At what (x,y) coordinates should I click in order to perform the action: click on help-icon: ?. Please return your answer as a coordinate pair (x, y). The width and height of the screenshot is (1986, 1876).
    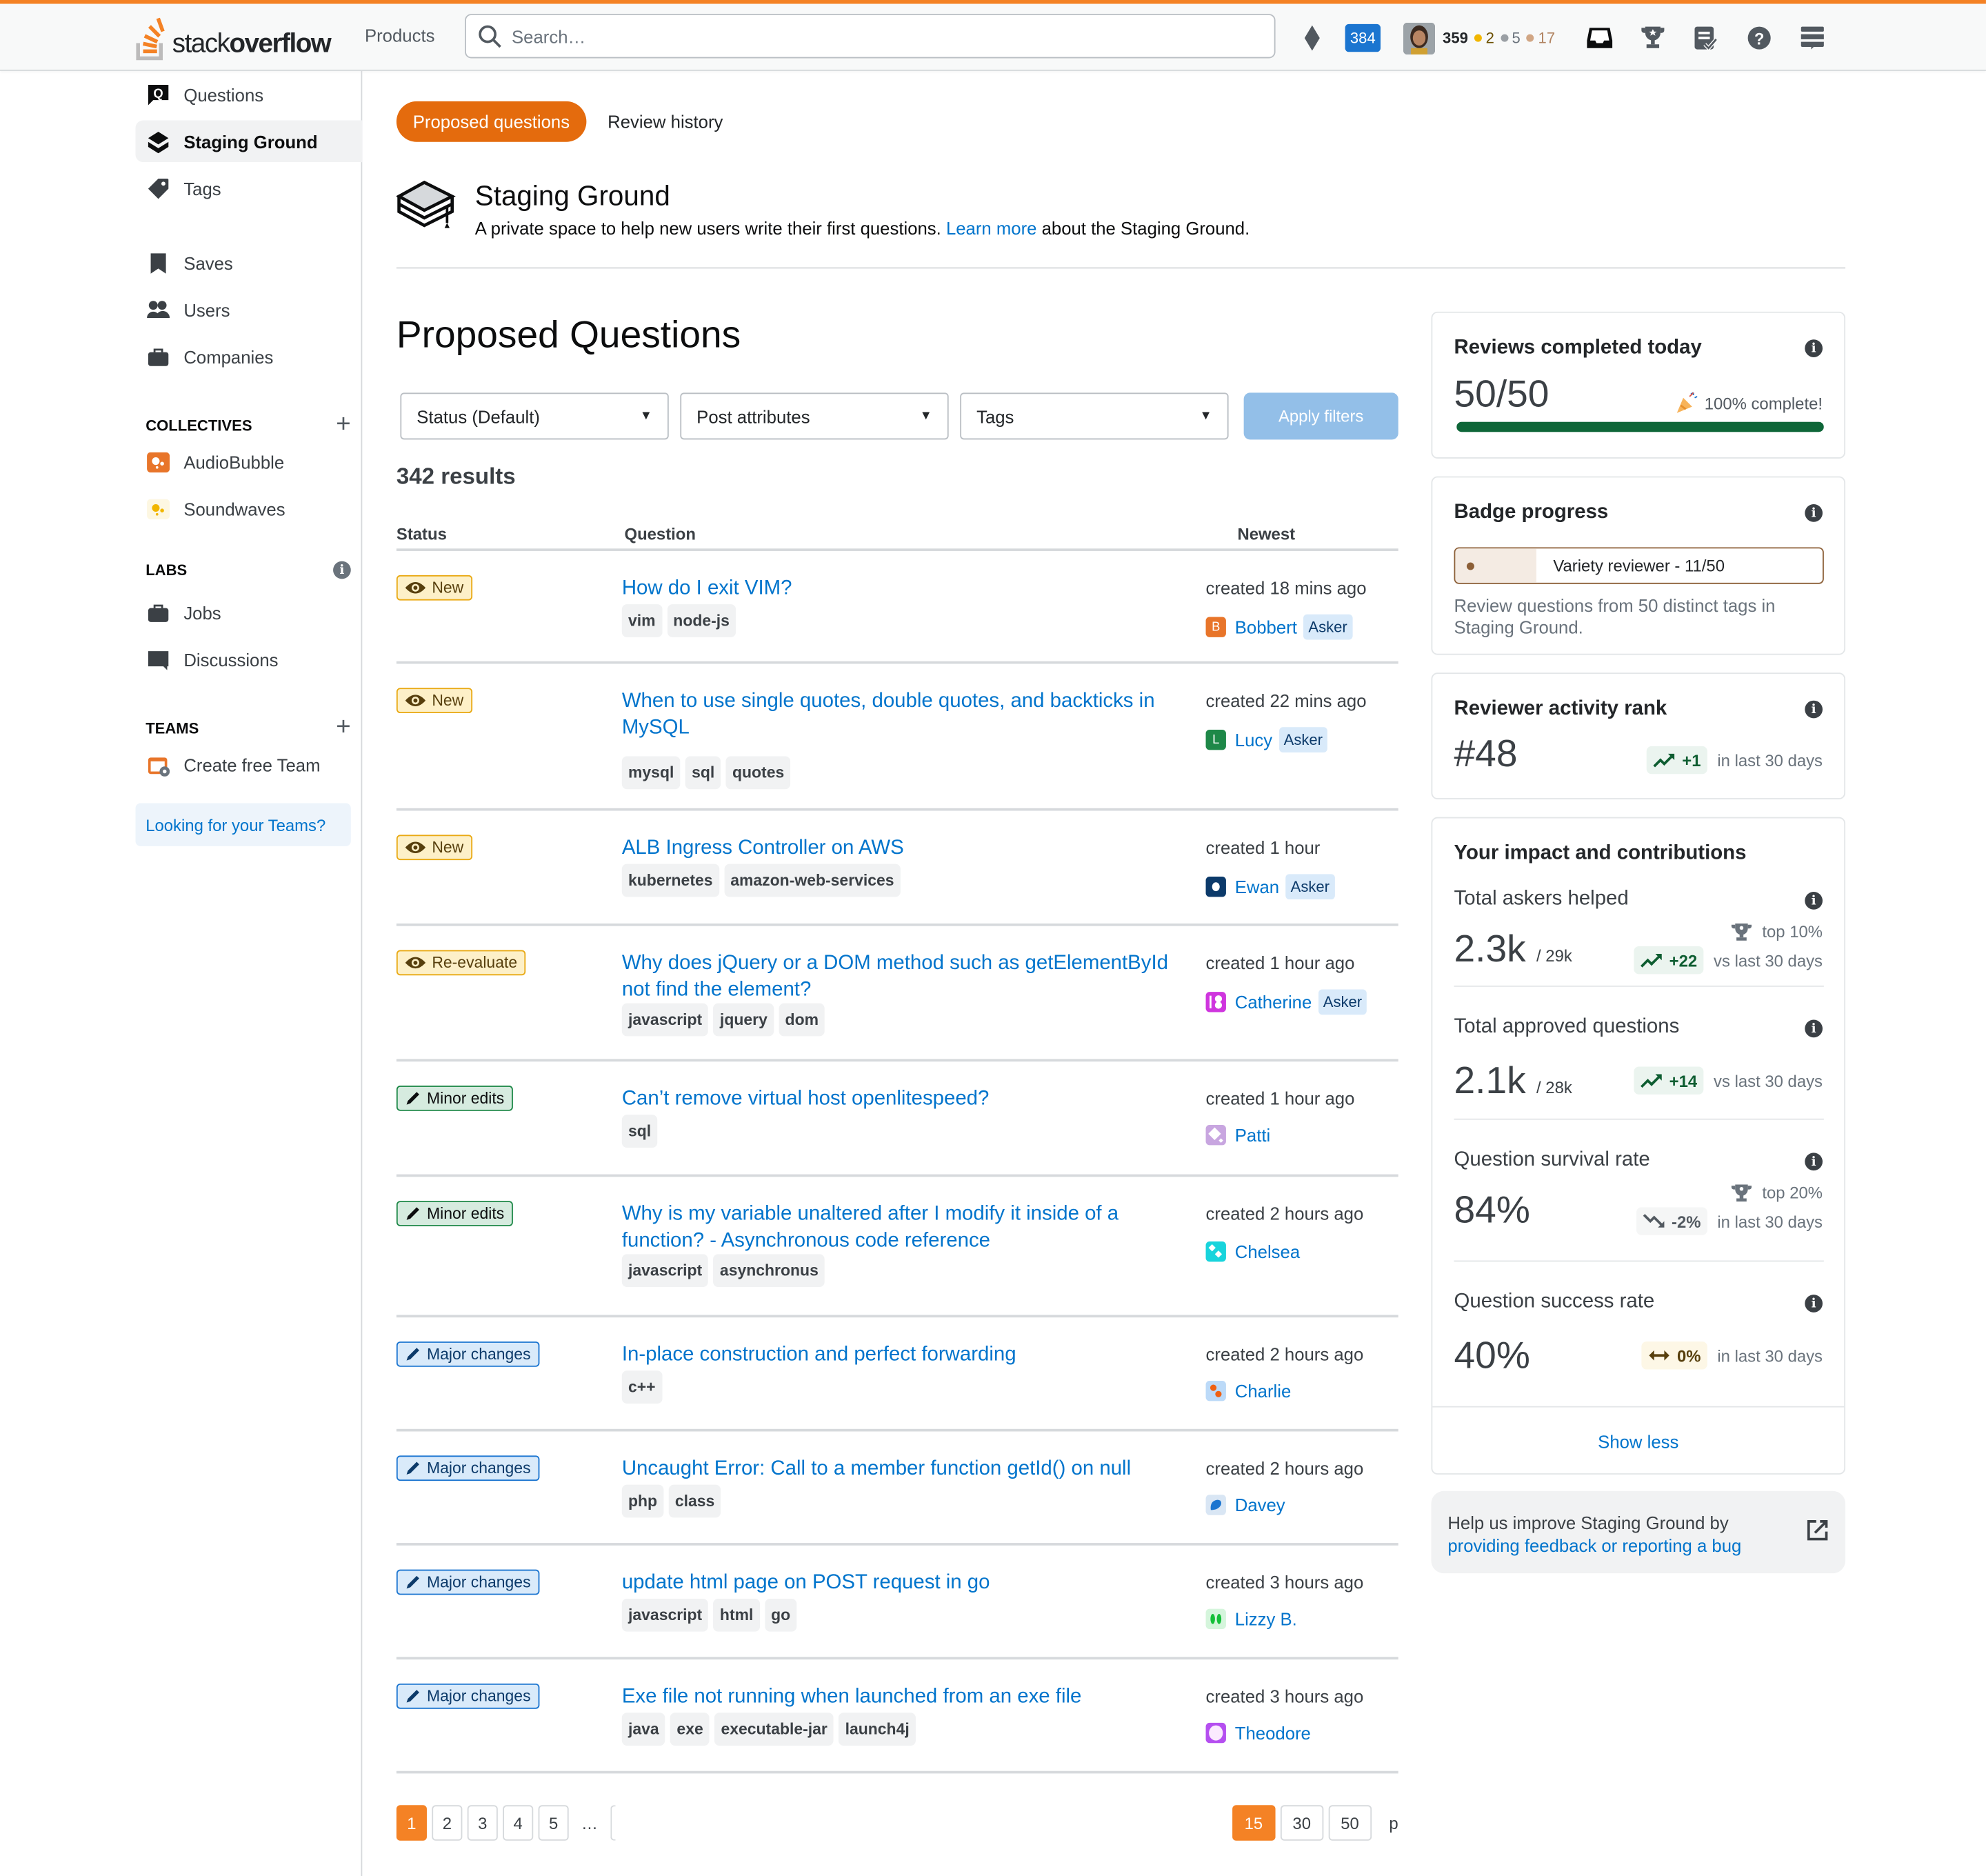
    Looking at the image, I should click on (1758, 38).